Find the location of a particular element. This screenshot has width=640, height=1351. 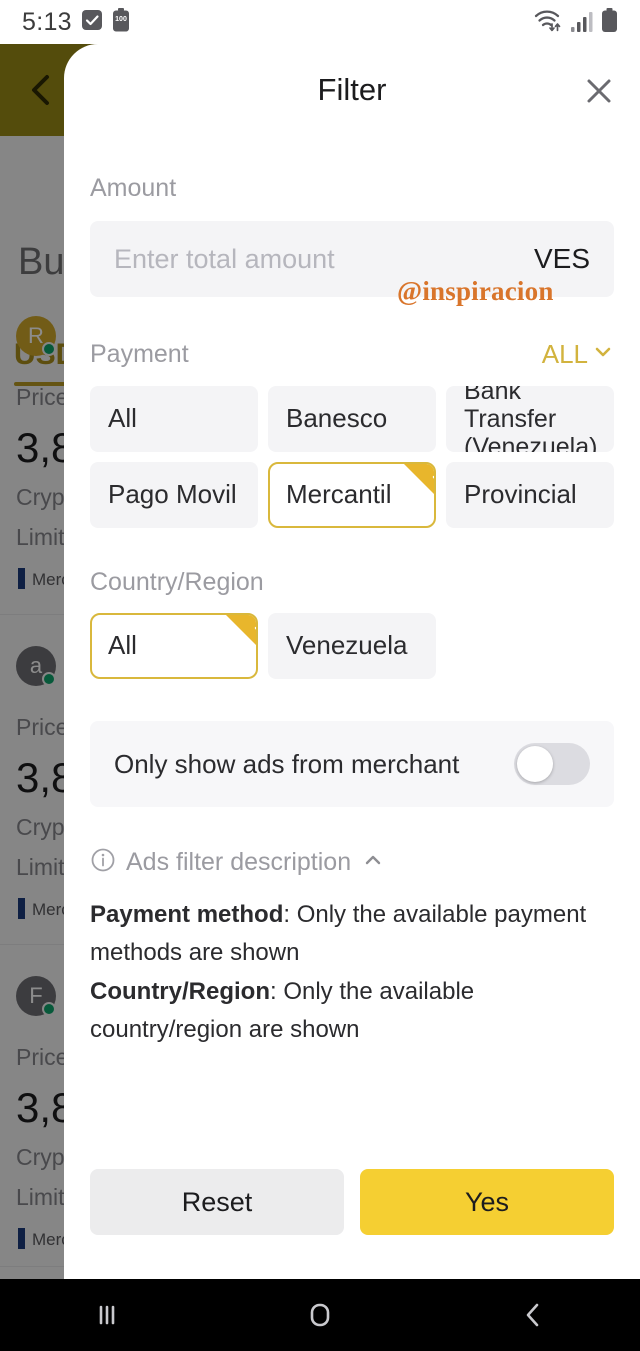

signal-bars-icon is located at coordinates (582, 23).